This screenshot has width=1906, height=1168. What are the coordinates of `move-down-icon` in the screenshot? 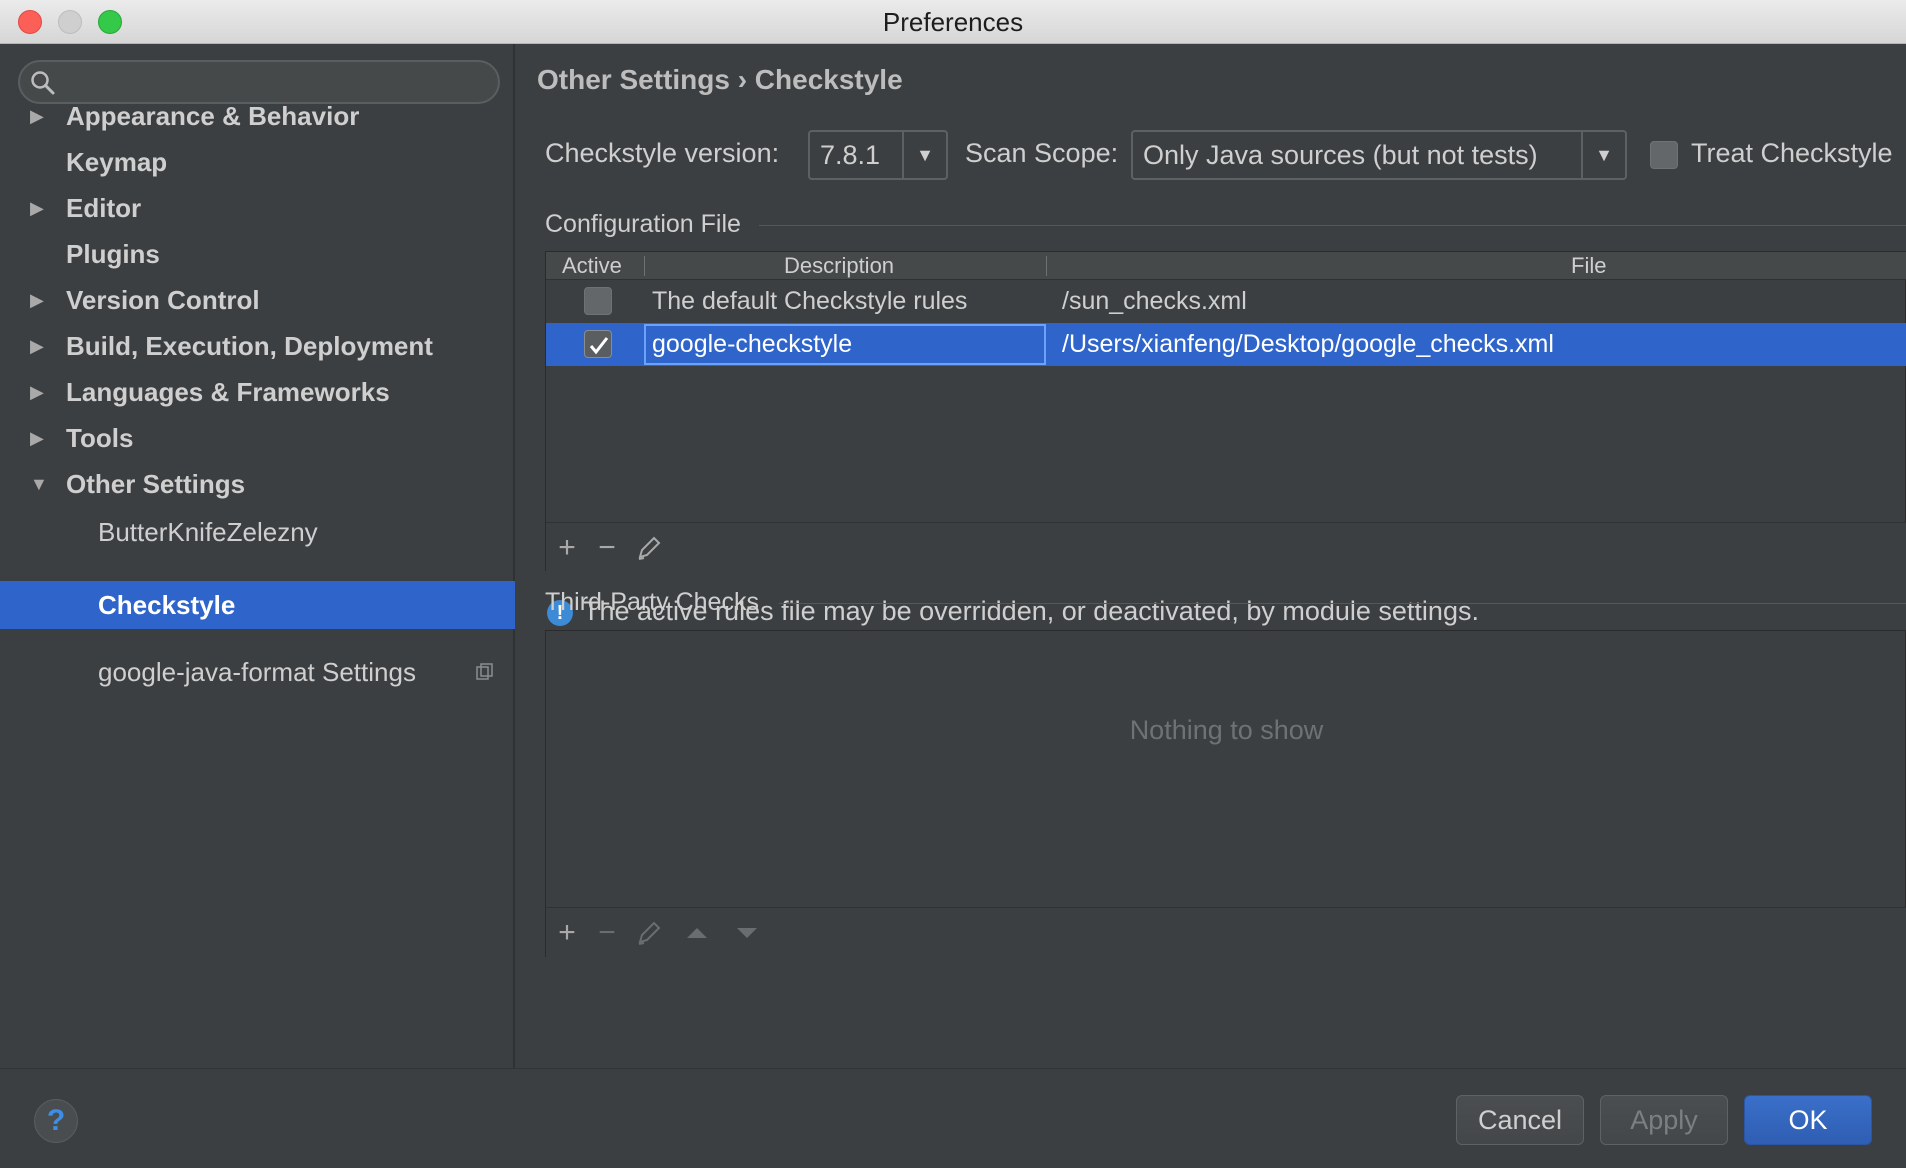 It's located at (747, 933).